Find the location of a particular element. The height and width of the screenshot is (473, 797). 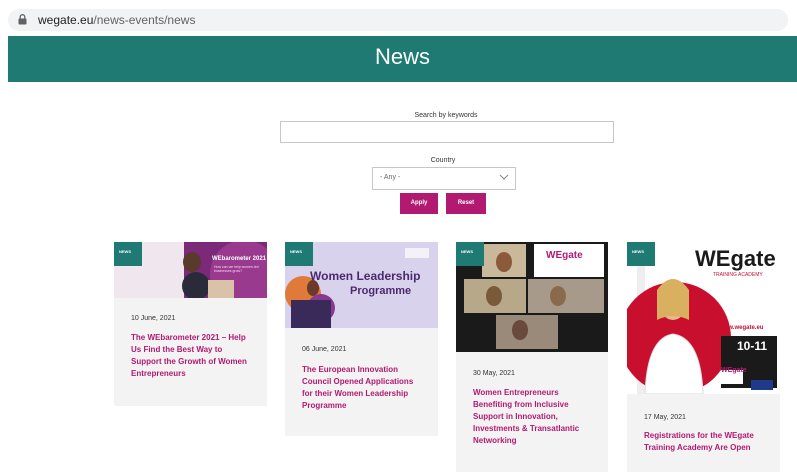

keywords-label: Search by keywords is located at coordinates (446, 115).